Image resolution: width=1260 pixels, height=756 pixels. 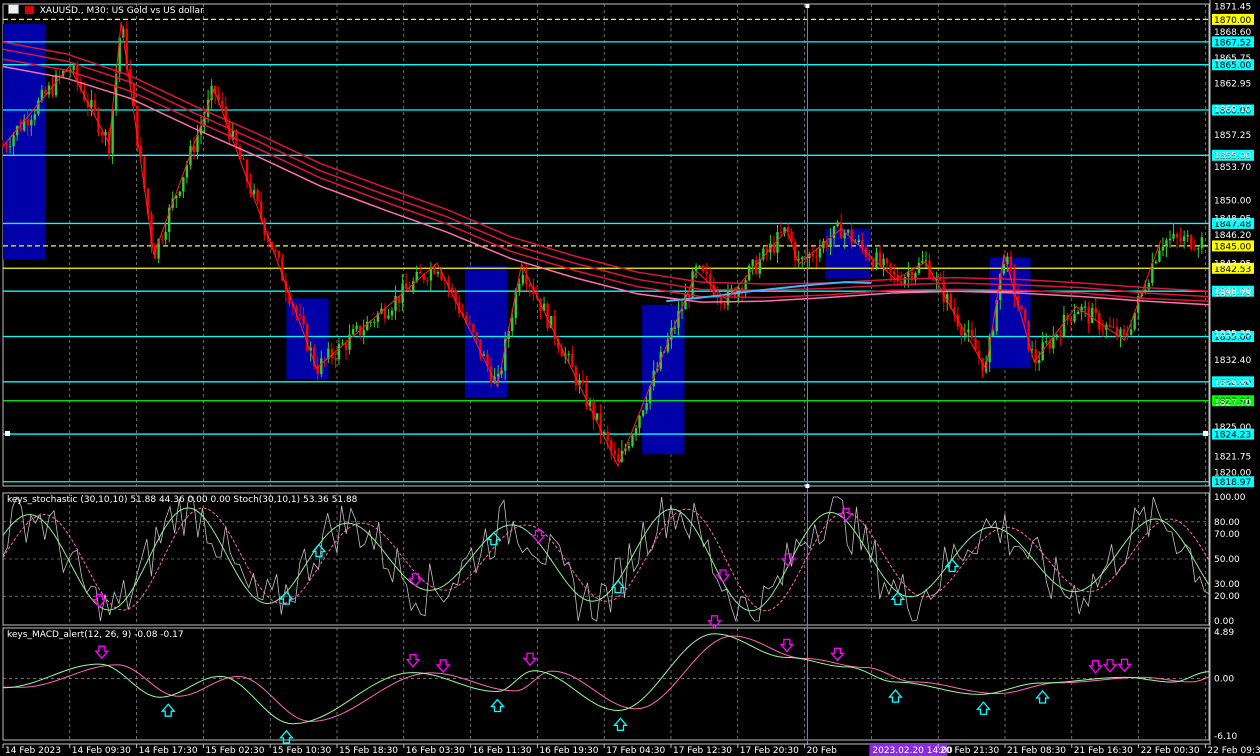 I want to click on macd-axis-tick: -6.10, so click(x=1226, y=737).